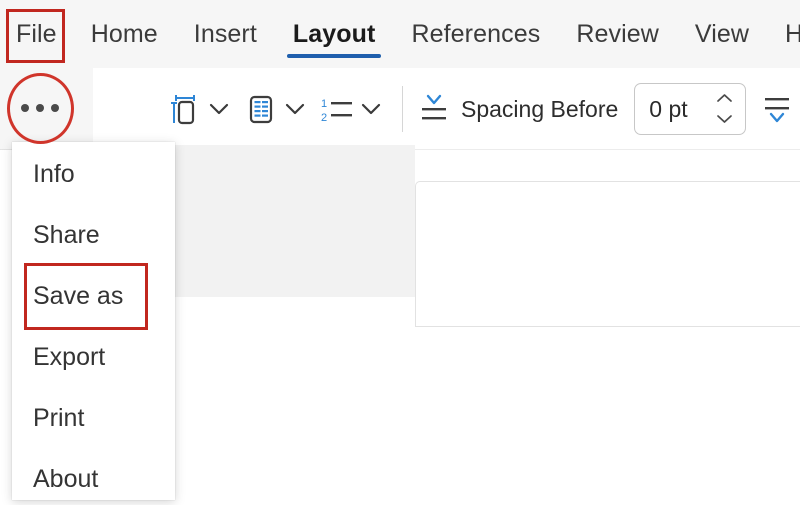 The width and height of the screenshot is (800, 505). What do you see at coordinates (777, 109) in the screenshot?
I see `spacing-after-icon` at bounding box center [777, 109].